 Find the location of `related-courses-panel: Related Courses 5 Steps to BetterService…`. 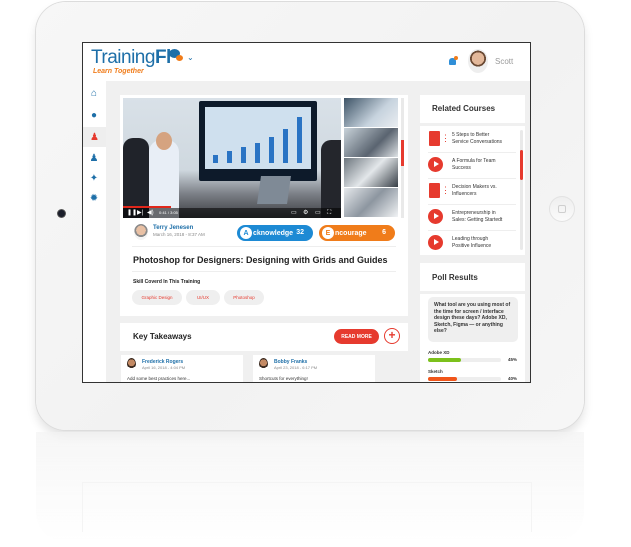

related-courses-panel: Related Courses 5 Steps to BetterService… is located at coordinates (472, 175).